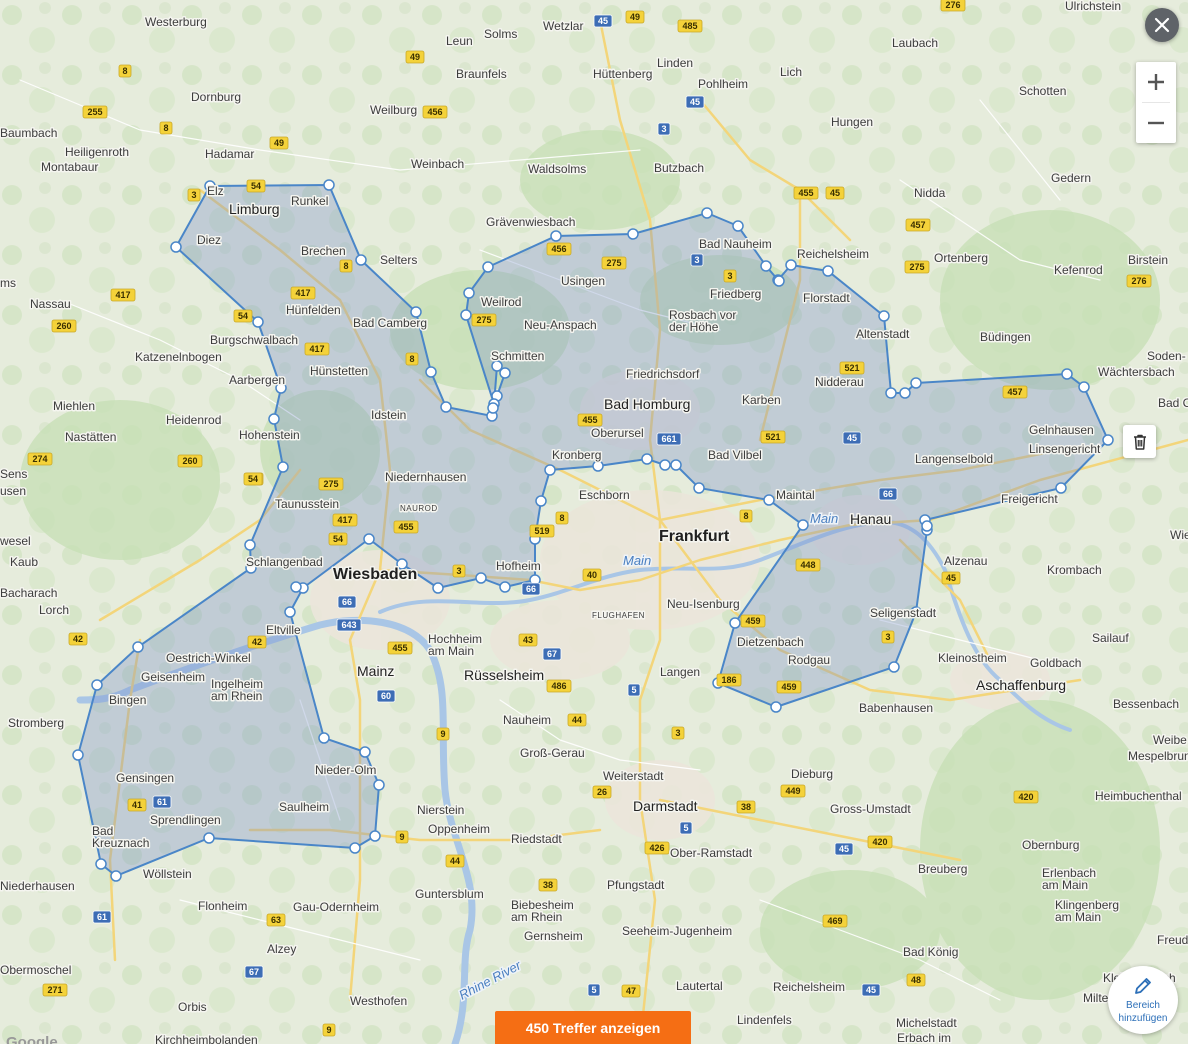 The height and width of the screenshot is (1044, 1188). What do you see at coordinates (1139, 281) in the screenshot?
I see `road-shield: 276` at bounding box center [1139, 281].